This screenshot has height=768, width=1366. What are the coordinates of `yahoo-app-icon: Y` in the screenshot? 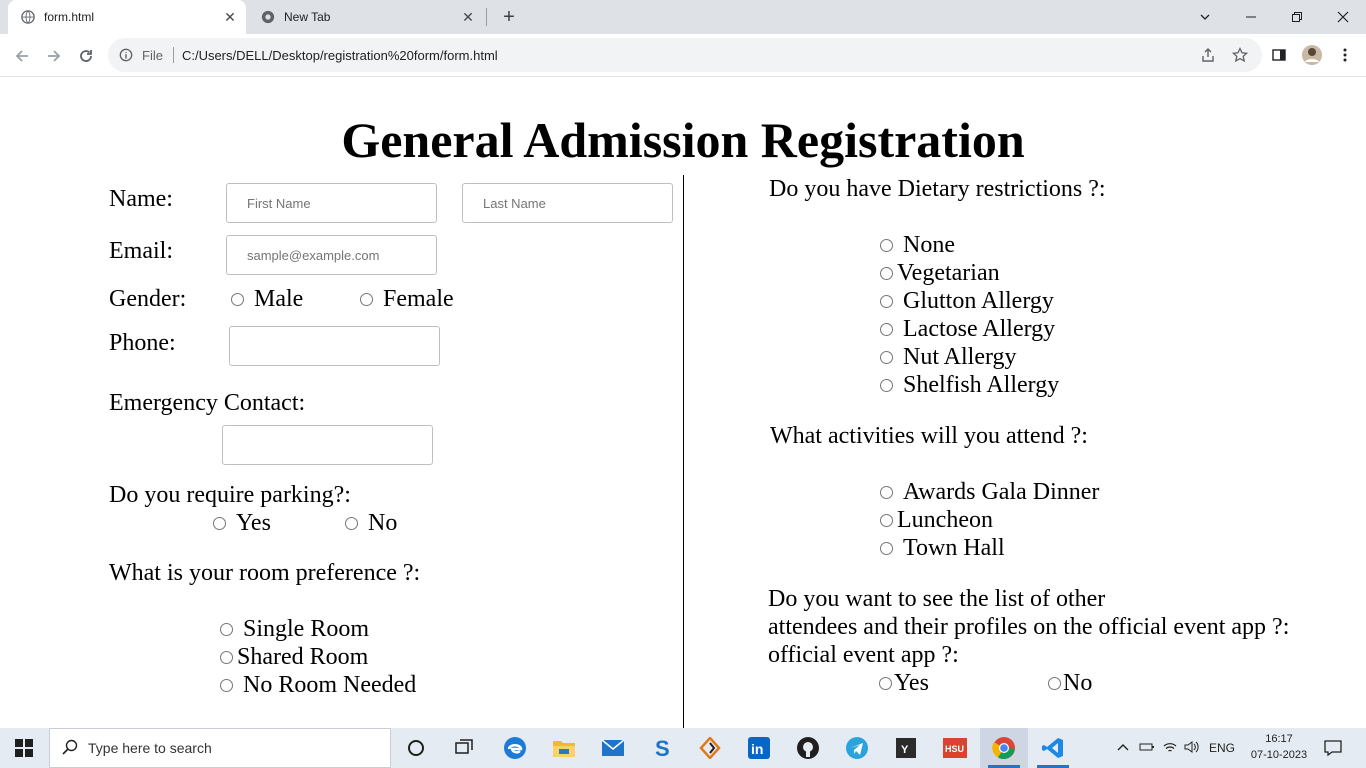 It's located at (906, 748).